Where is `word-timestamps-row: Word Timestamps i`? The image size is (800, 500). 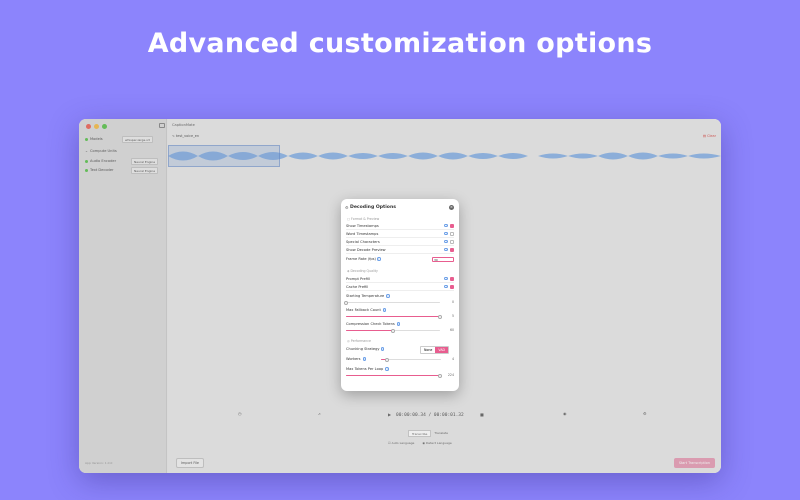 word-timestamps-row: Word Timestamps i is located at coordinates (400, 234).